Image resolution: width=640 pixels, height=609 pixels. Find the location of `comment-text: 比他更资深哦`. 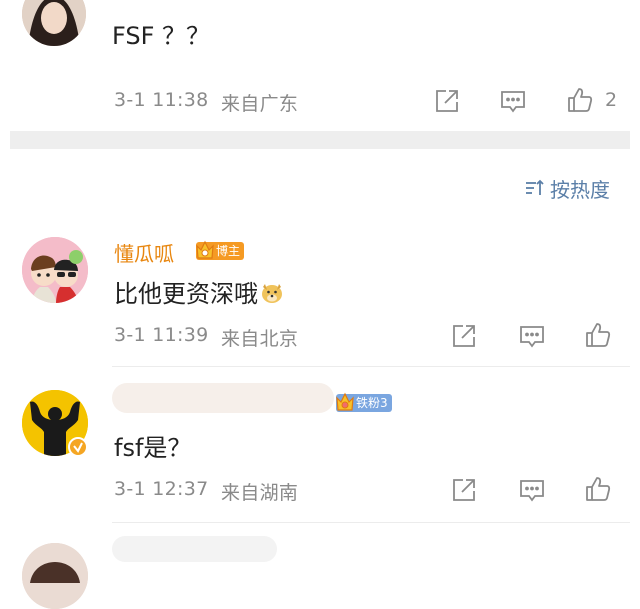

comment-text: 比他更资深哦 is located at coordinates (199, 291).